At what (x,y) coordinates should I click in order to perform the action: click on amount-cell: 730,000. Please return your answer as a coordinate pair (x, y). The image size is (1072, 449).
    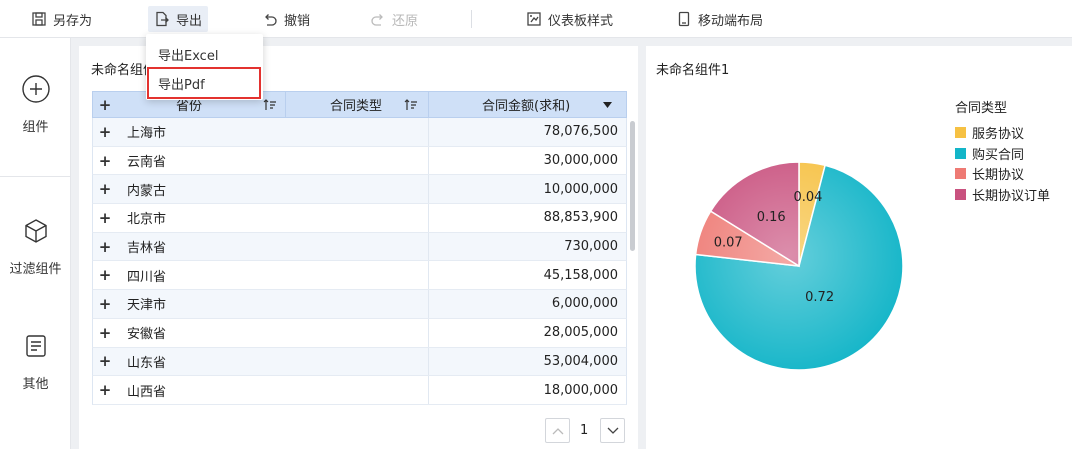
    Looking at the image, I should click on (591, 247).